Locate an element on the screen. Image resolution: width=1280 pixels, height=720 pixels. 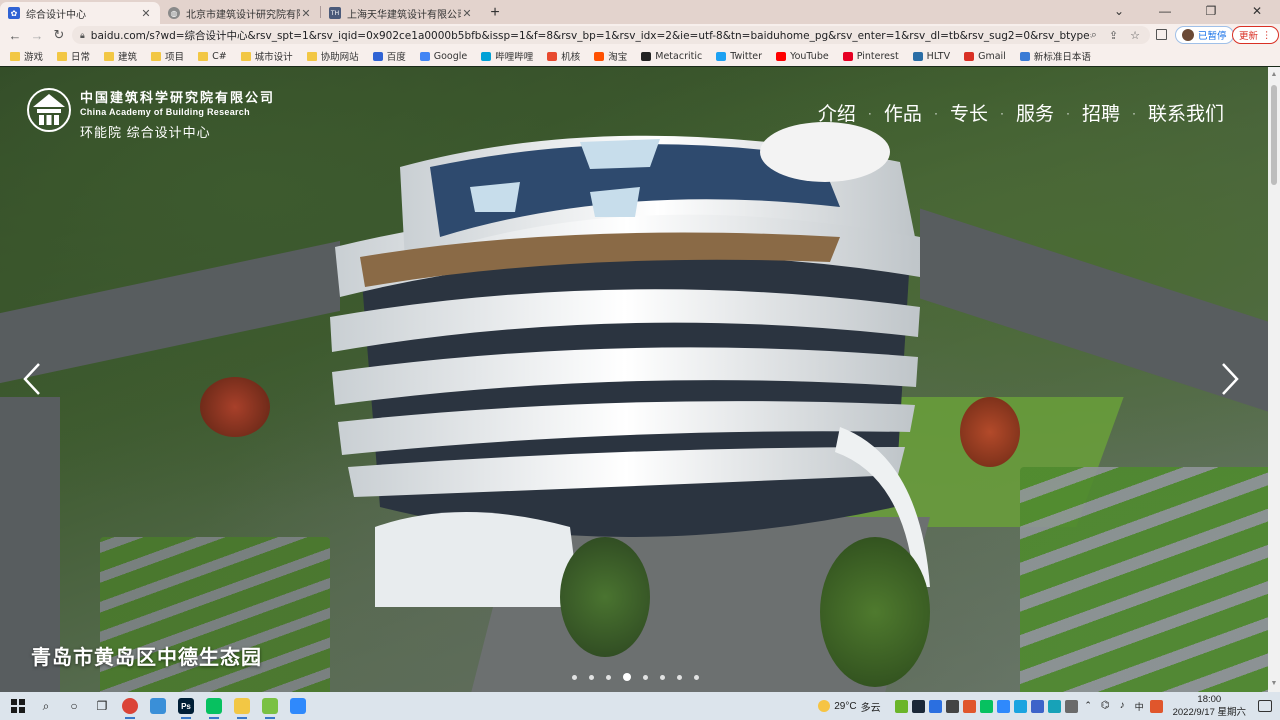
notepad-app-icon is located at coordinates (270, 706).